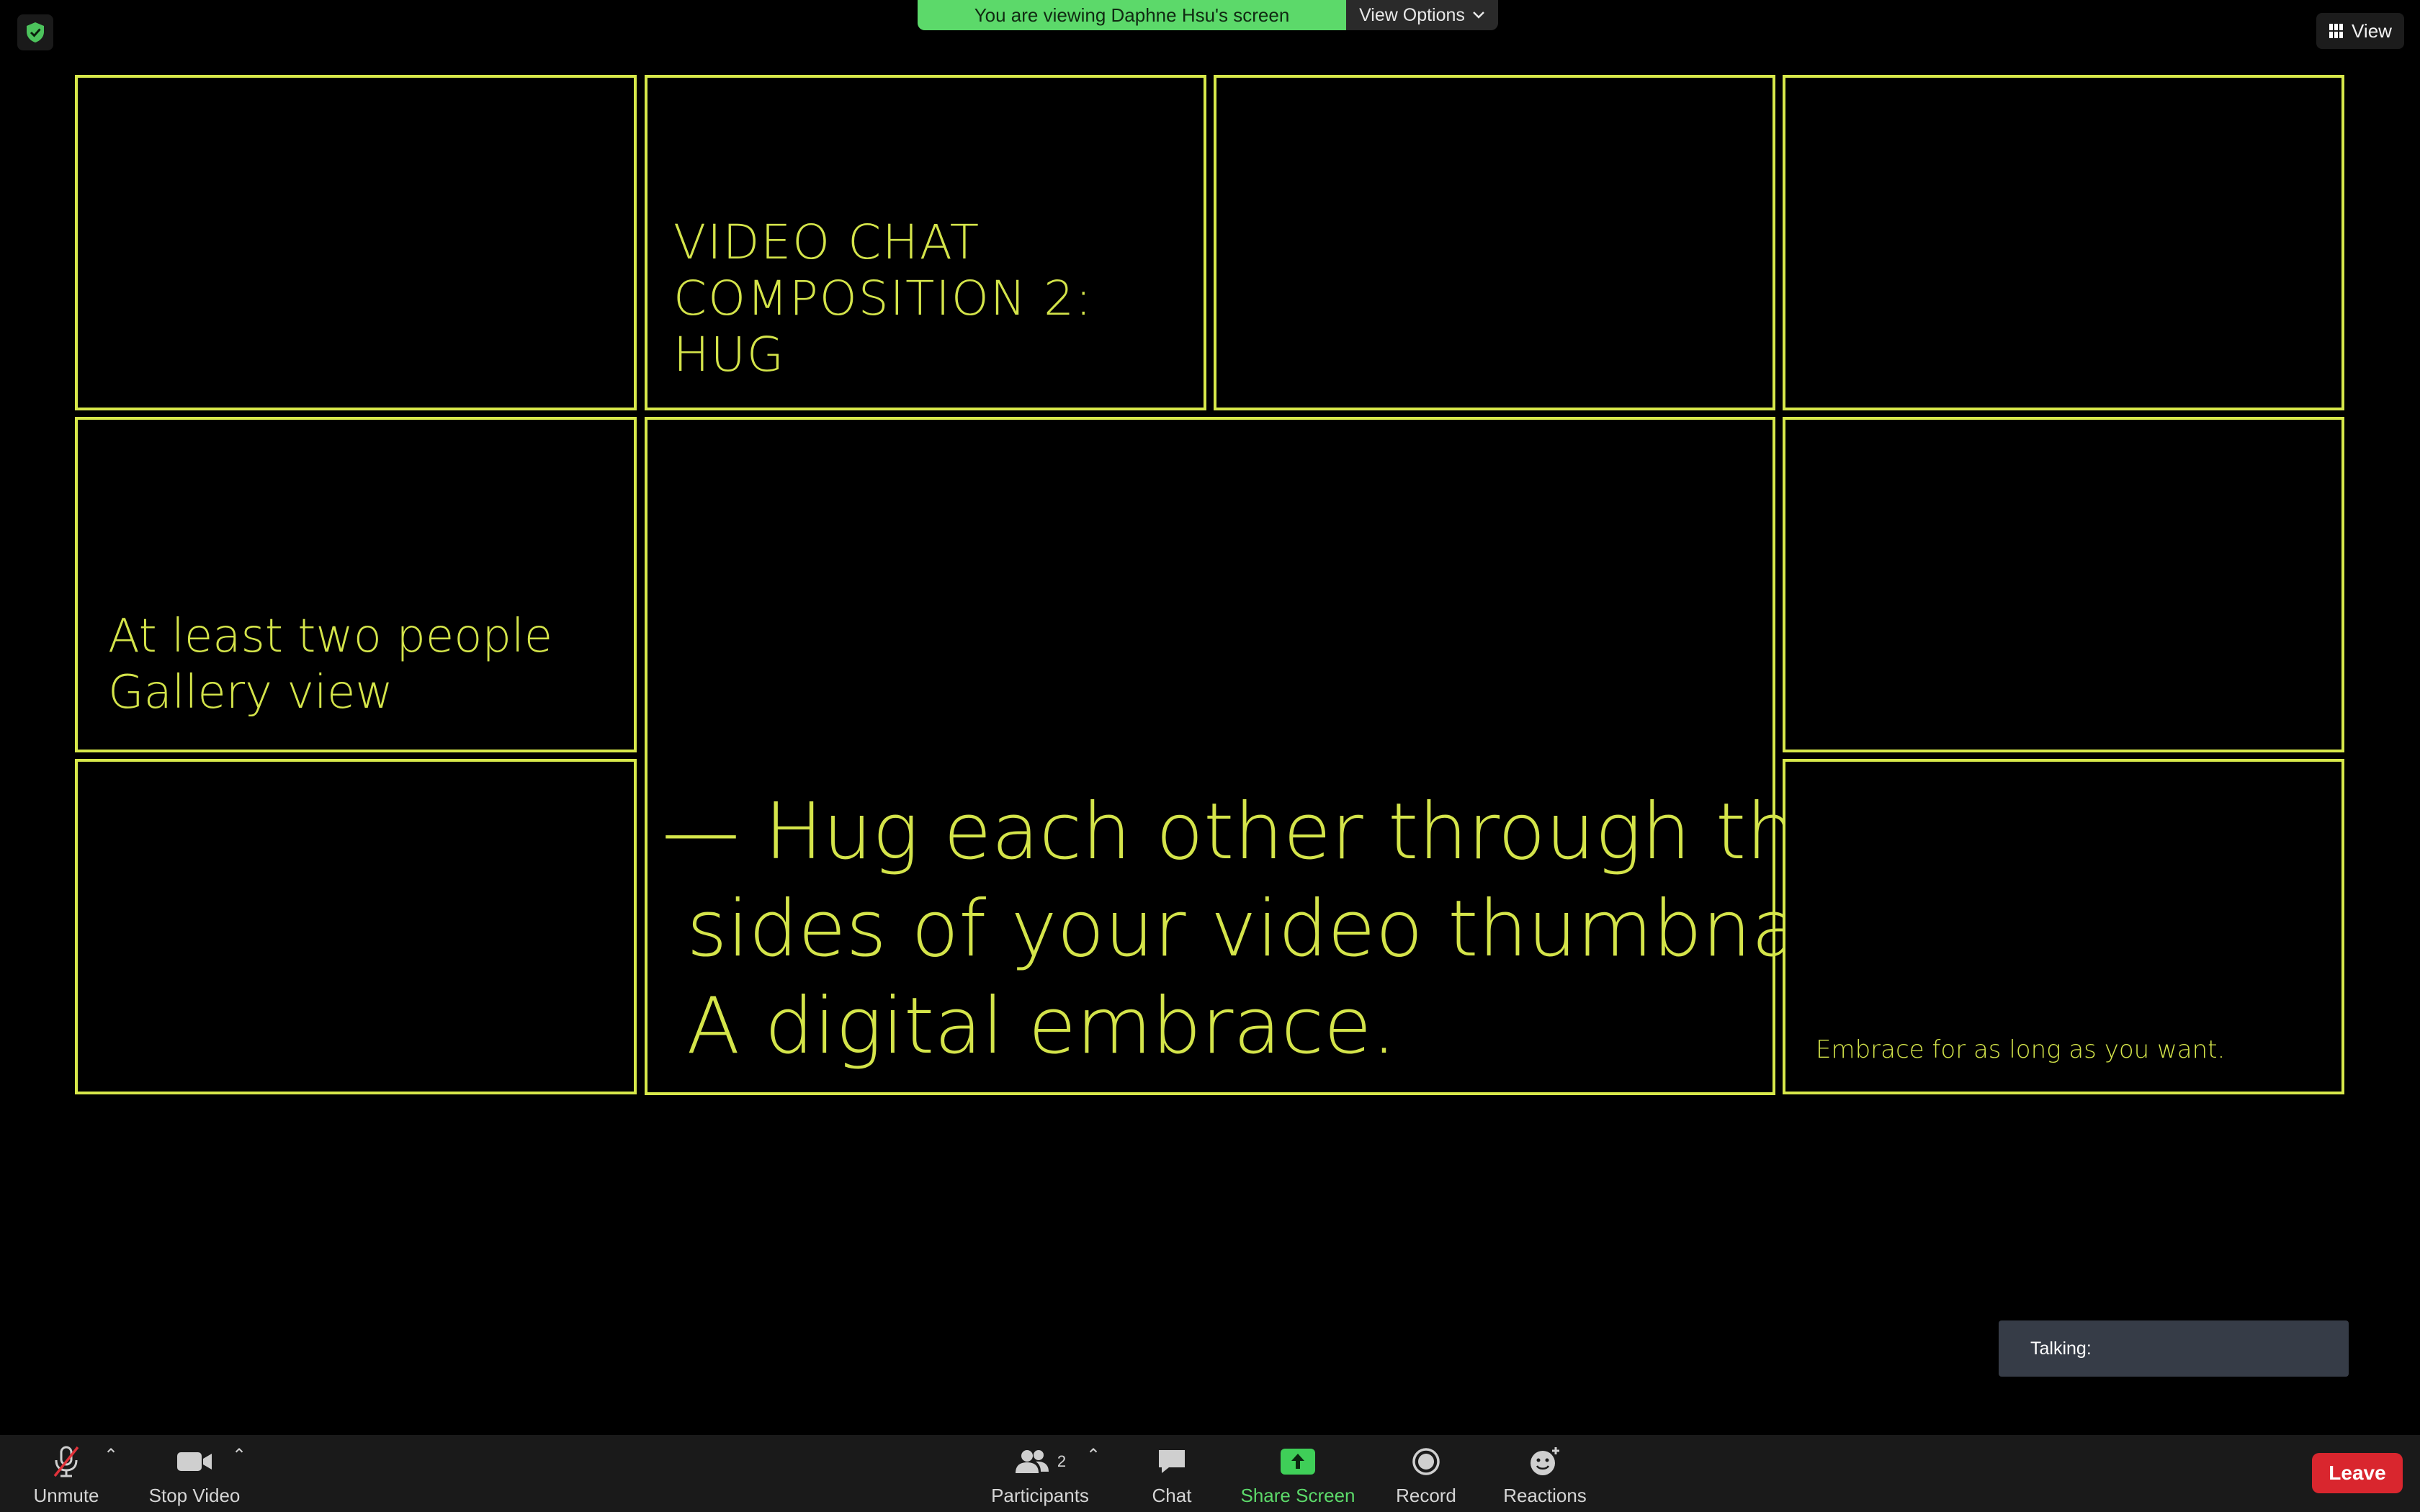  What do you see at coordinates (1412, 14) in the screenshot?
I see `view-options-label: View Options` at bounding box center [1412, 14].